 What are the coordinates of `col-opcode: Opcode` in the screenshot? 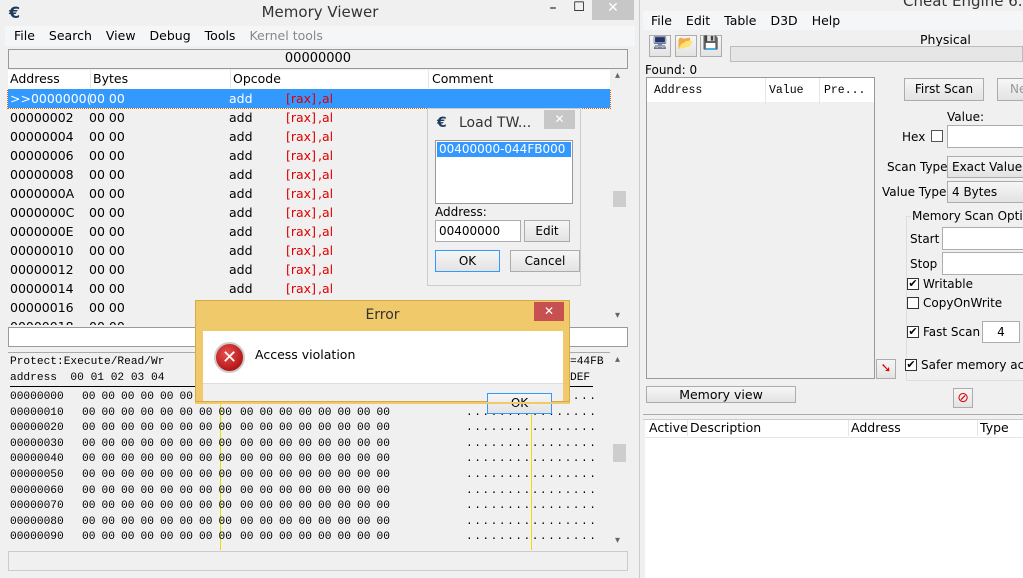 It's located at (255, 79).